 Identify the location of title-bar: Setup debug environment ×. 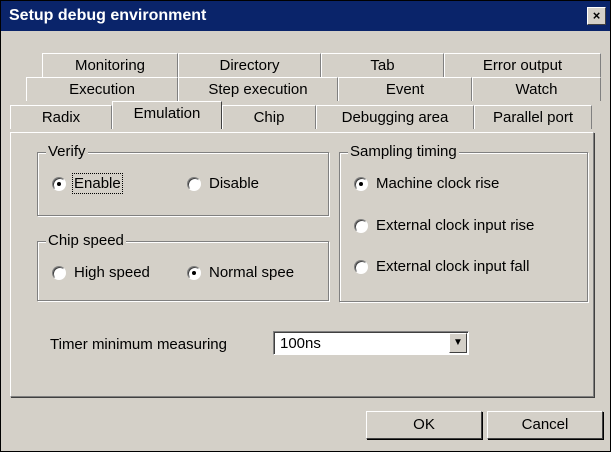
(305, 16).